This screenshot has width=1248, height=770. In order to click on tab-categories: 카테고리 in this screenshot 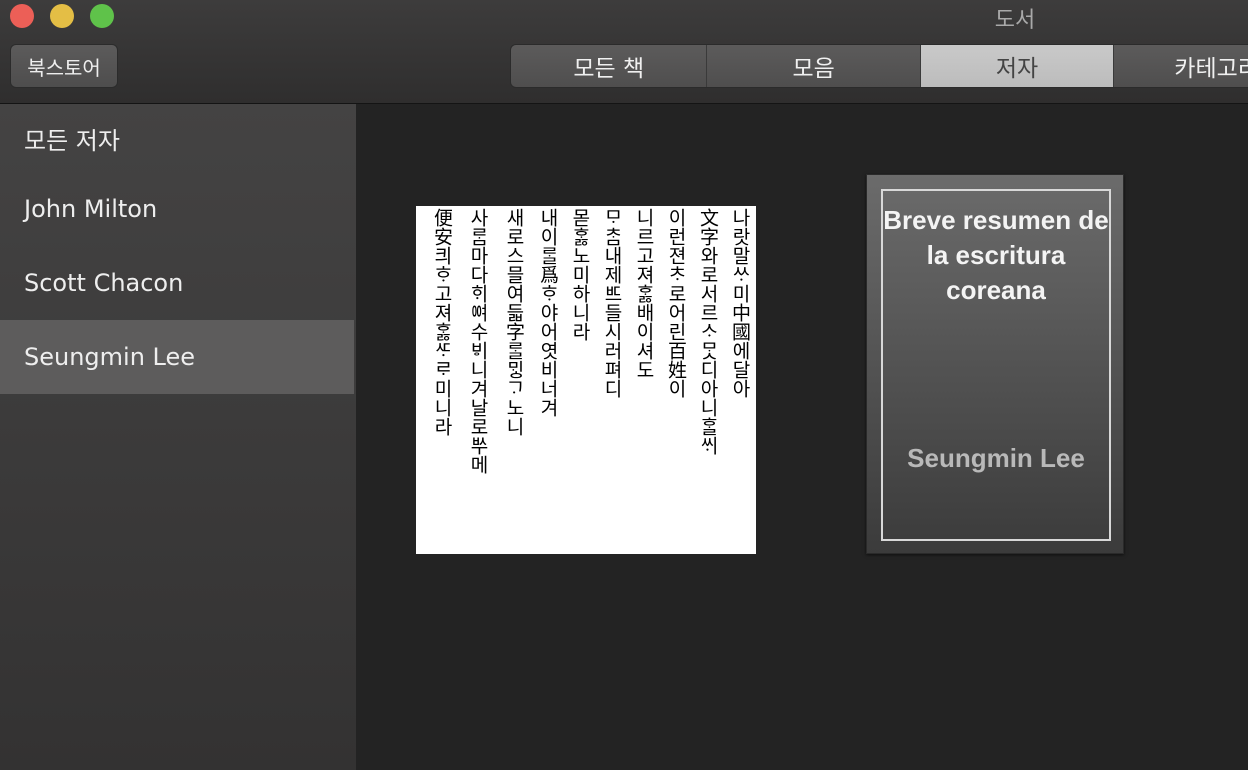, I will do `click(1181, 66)`.